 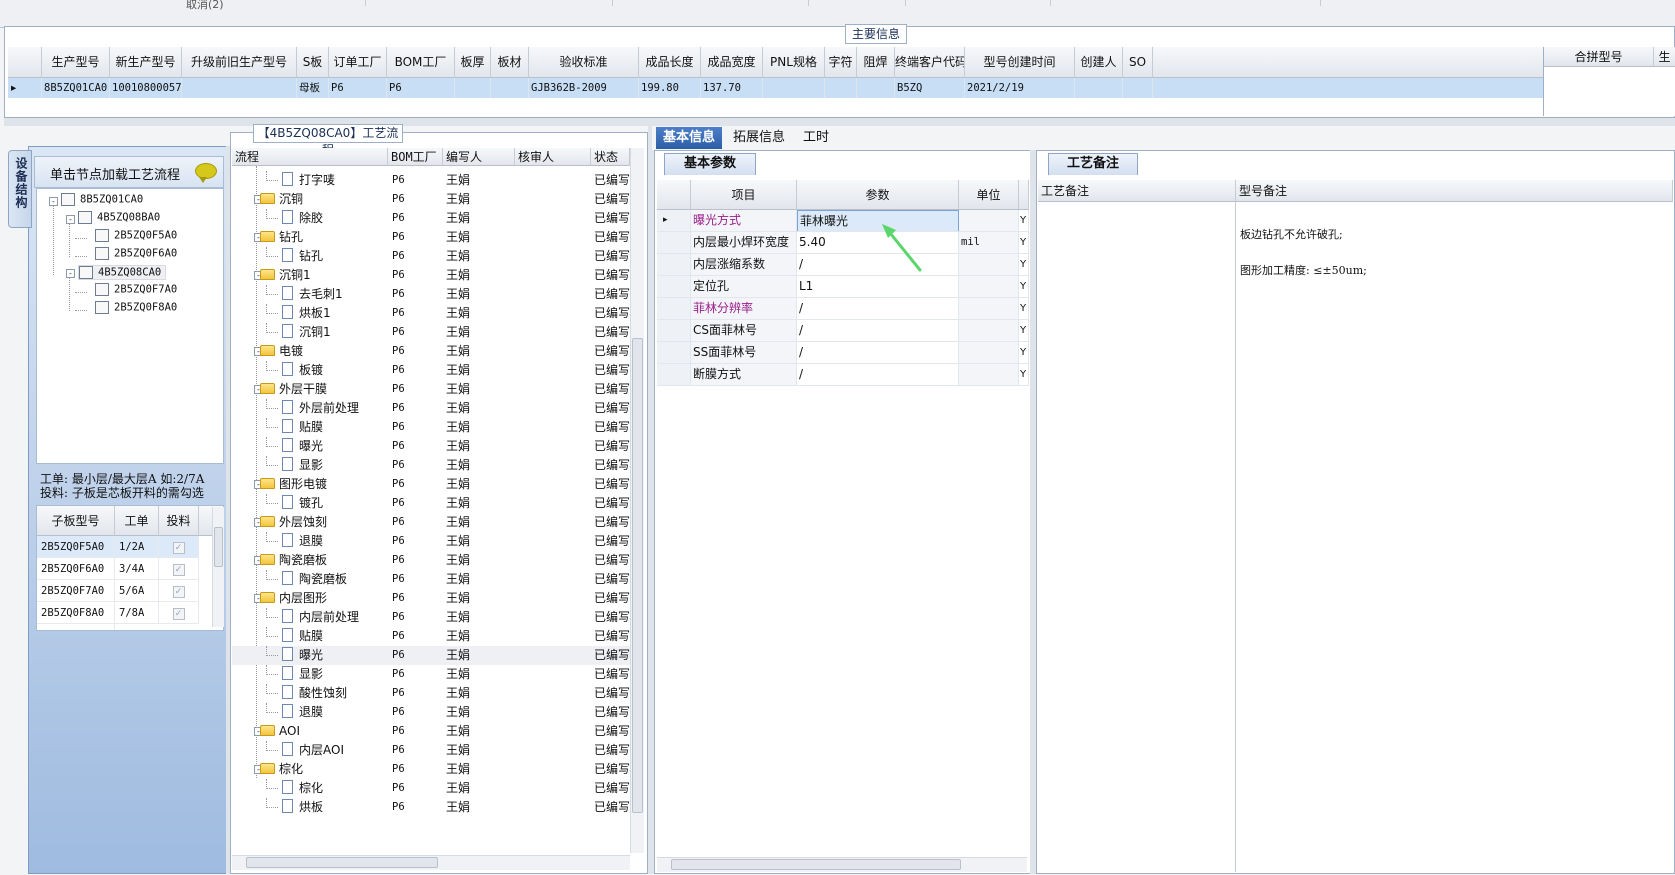 I want to click on grid-cell: B5ZQ, so click(x=930, y=88).